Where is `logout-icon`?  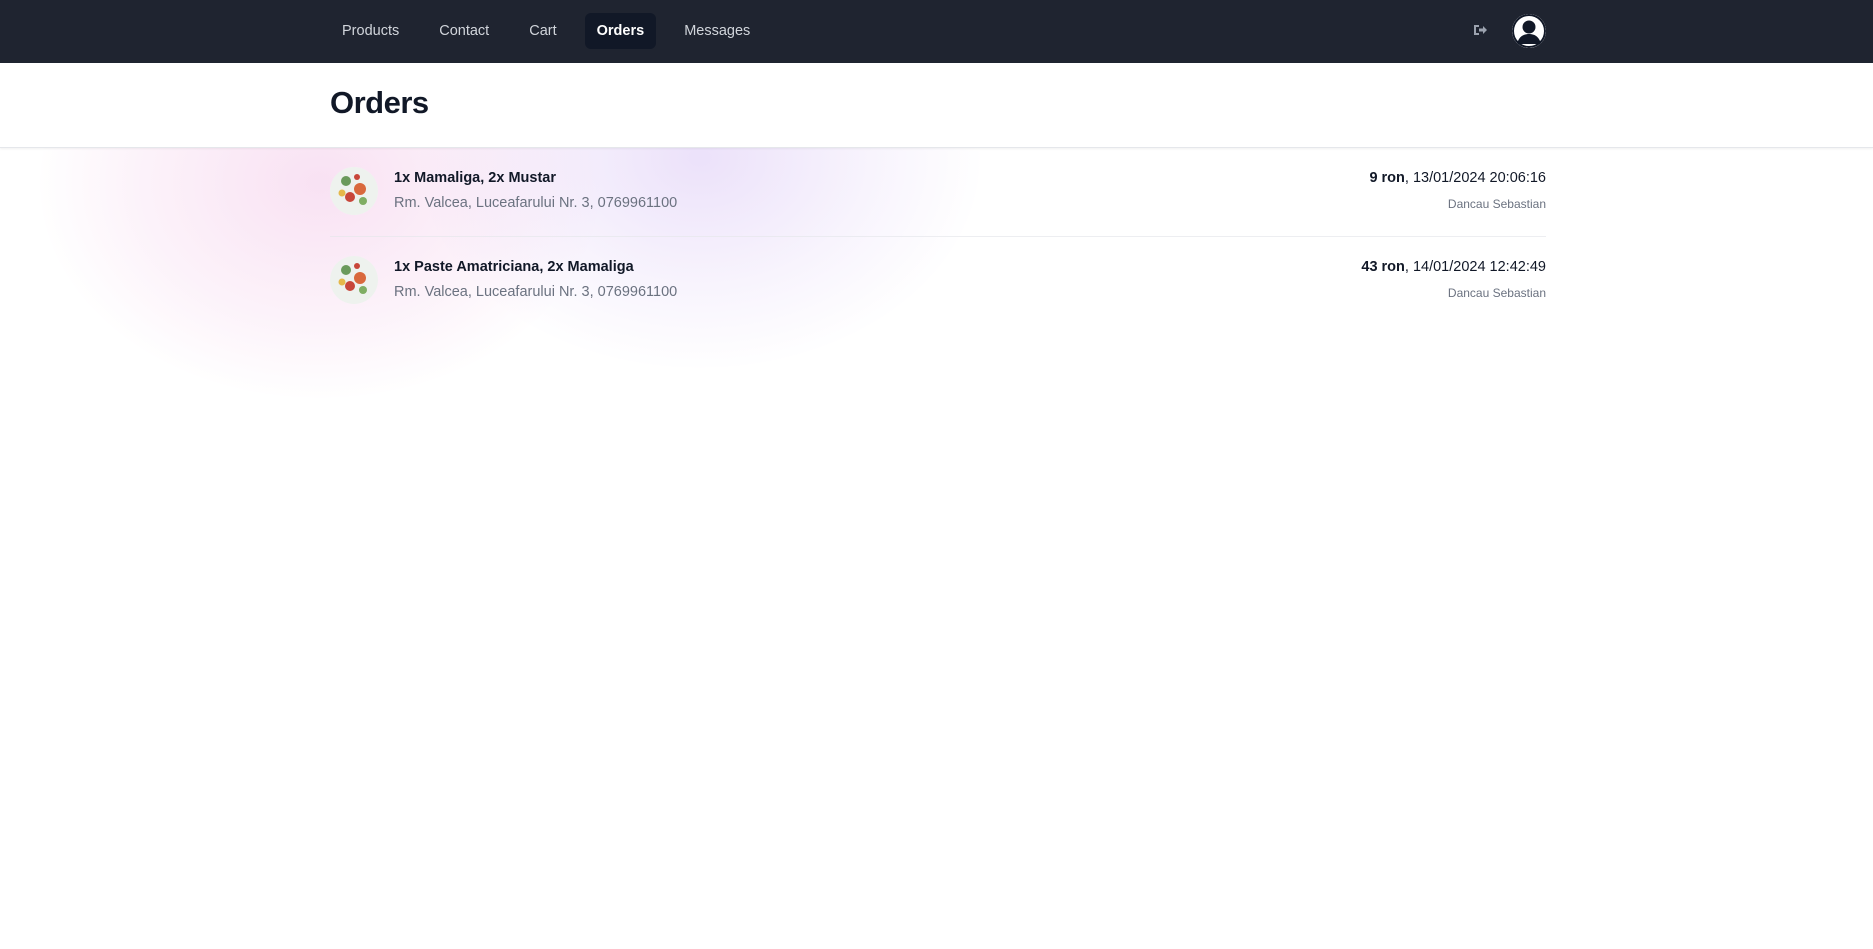 logout-icon is located at coordinates (1480, 30).